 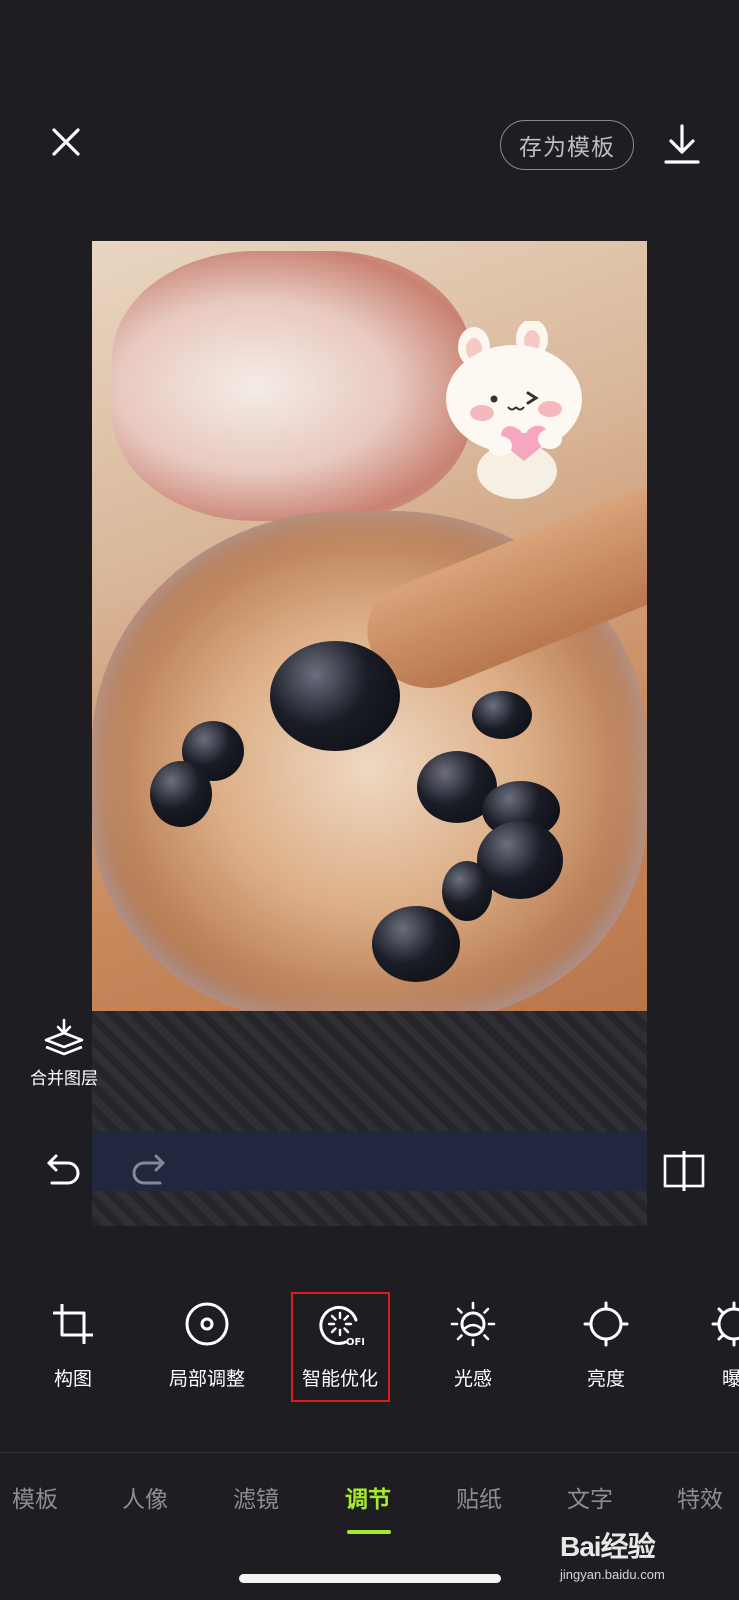 What do you see at coordinates (709, 1345) in the screenshot?
I see `tool-exposure: 曝` at bounding box center [709, 1345].